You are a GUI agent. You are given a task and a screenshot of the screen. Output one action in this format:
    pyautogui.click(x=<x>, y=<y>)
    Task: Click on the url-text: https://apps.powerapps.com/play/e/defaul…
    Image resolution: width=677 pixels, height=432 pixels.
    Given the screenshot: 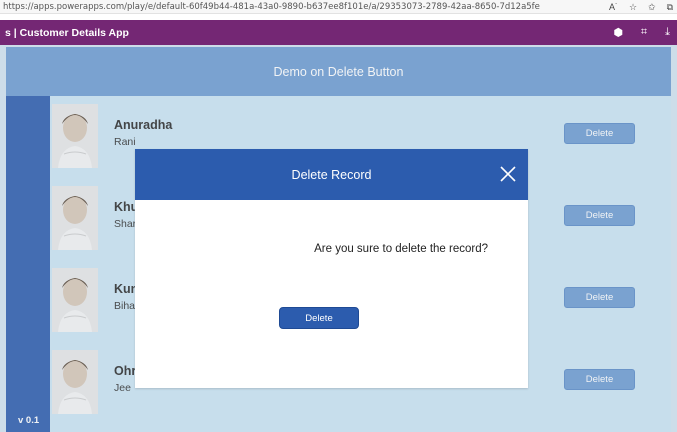 What is the action you would take?
    pyautogui.click(x=270, y=7)
    